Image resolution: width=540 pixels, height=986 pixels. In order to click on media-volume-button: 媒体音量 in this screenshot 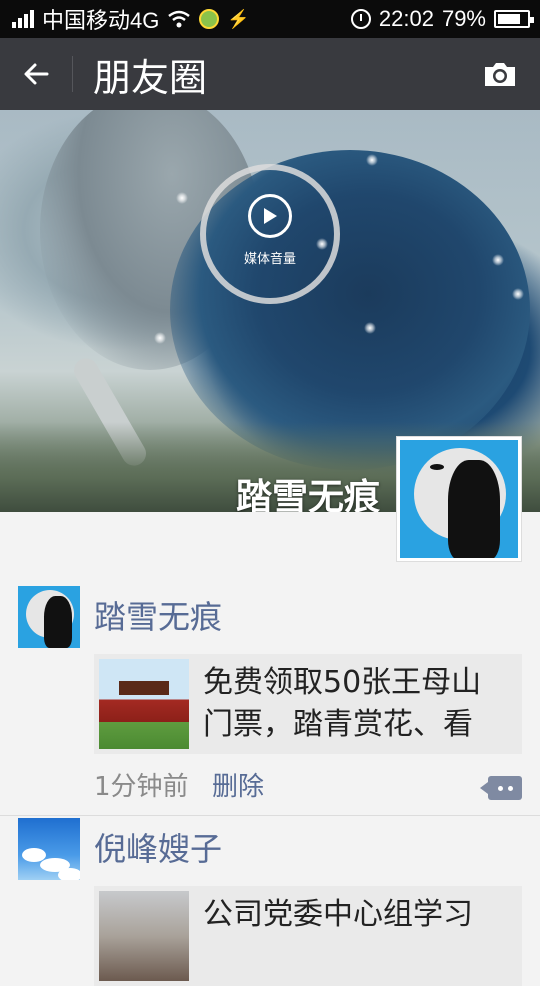, I will do `click(270, 234)`.